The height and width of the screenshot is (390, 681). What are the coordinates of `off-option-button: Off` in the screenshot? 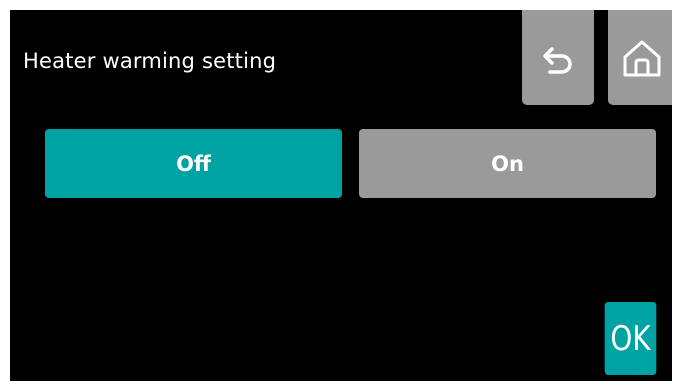 It's located at (193, 163).